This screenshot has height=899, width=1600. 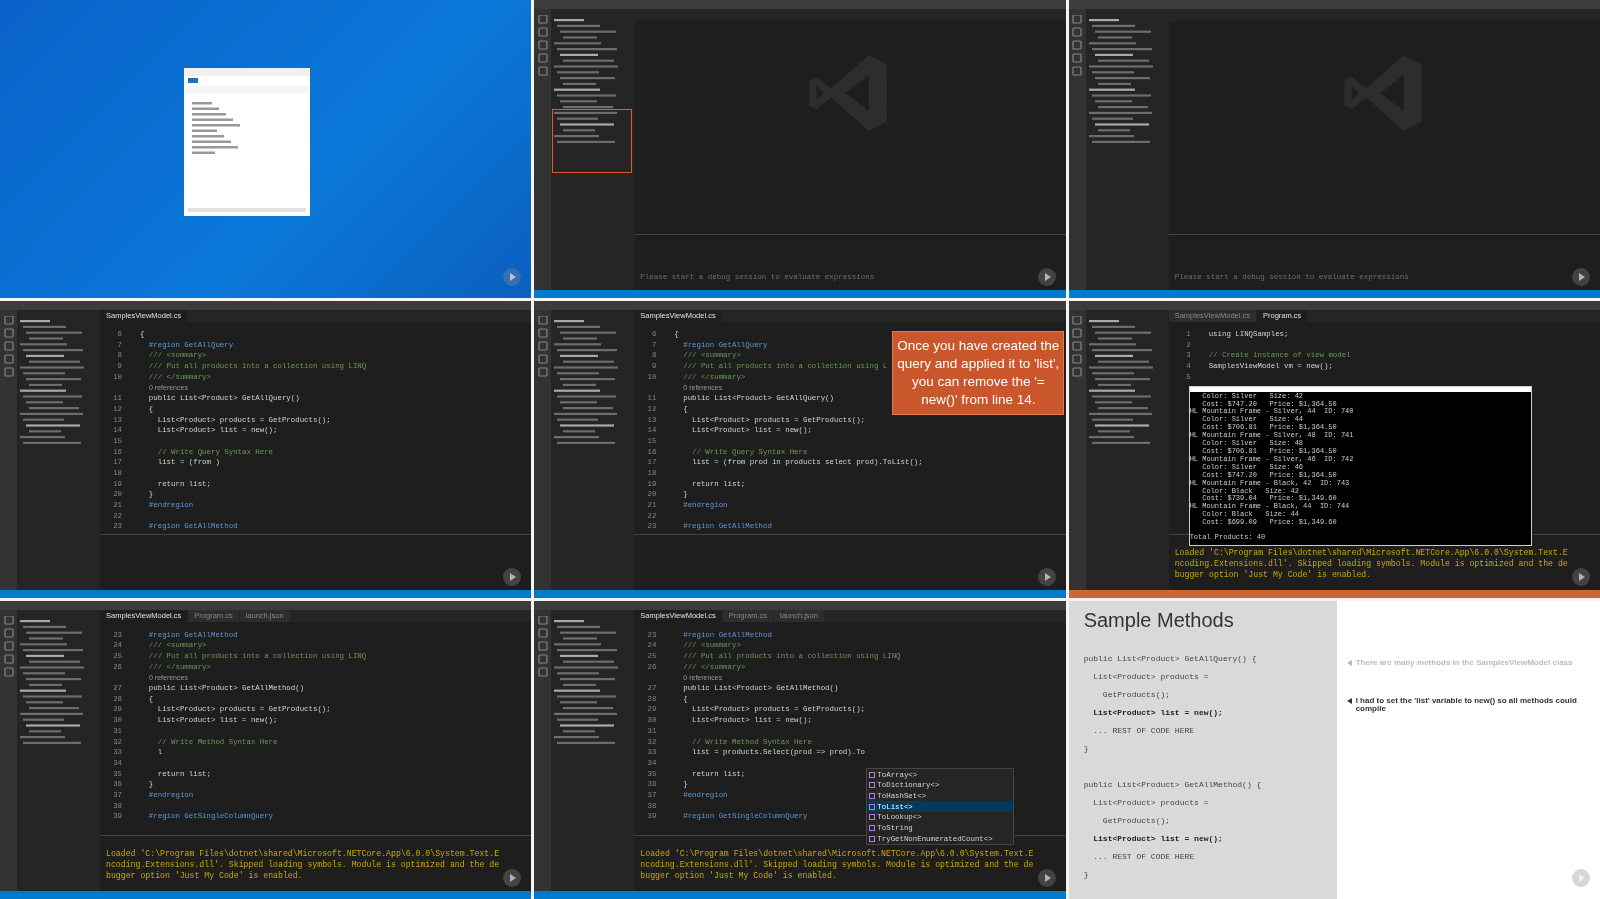 I want to click on callout-note: Once you have created the query and applied it to 'list', you can remove the '= new()' from line 14., so click(x=978, y=372).